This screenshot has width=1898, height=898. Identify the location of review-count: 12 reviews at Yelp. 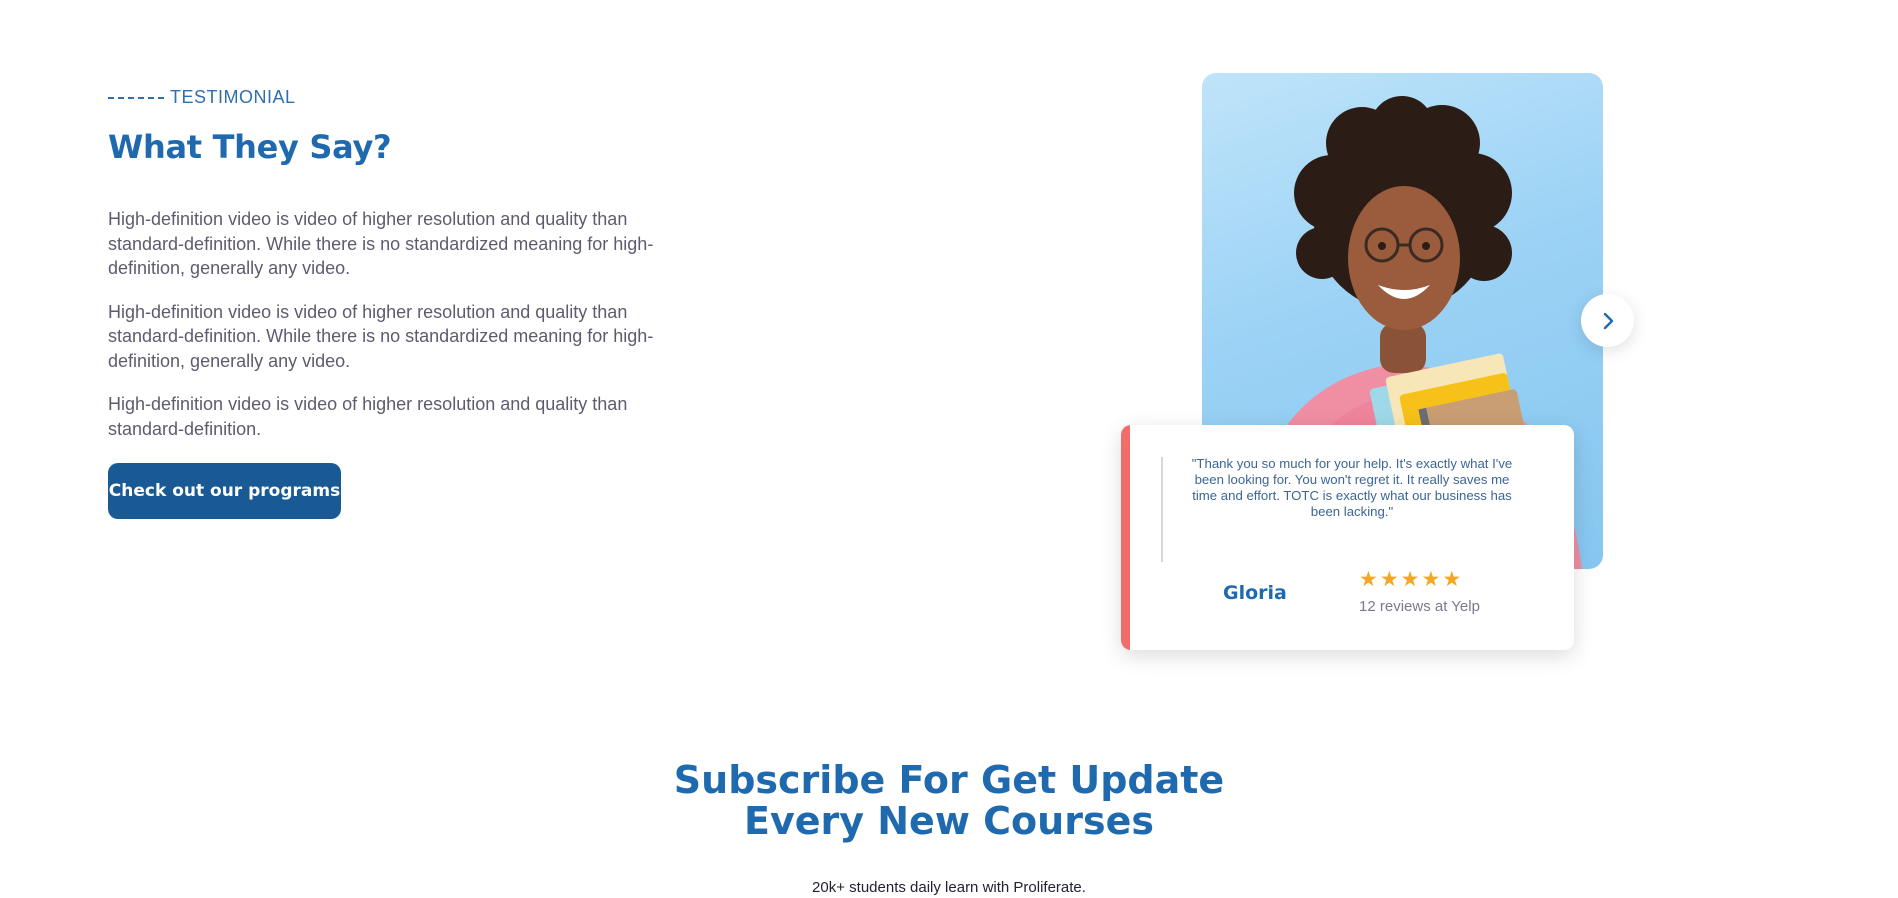
(1419, 606).